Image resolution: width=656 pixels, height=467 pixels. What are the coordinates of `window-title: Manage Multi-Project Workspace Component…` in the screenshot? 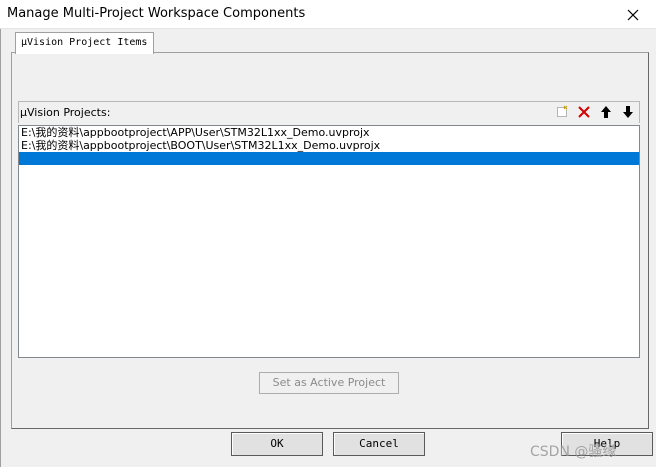 It's located at (156, 13).